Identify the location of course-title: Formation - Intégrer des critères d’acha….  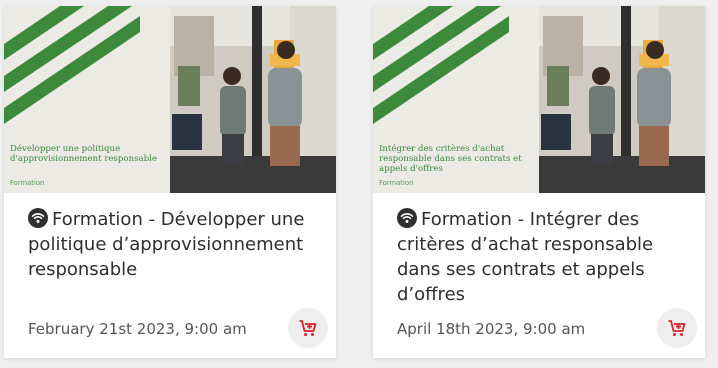
(544, 257).